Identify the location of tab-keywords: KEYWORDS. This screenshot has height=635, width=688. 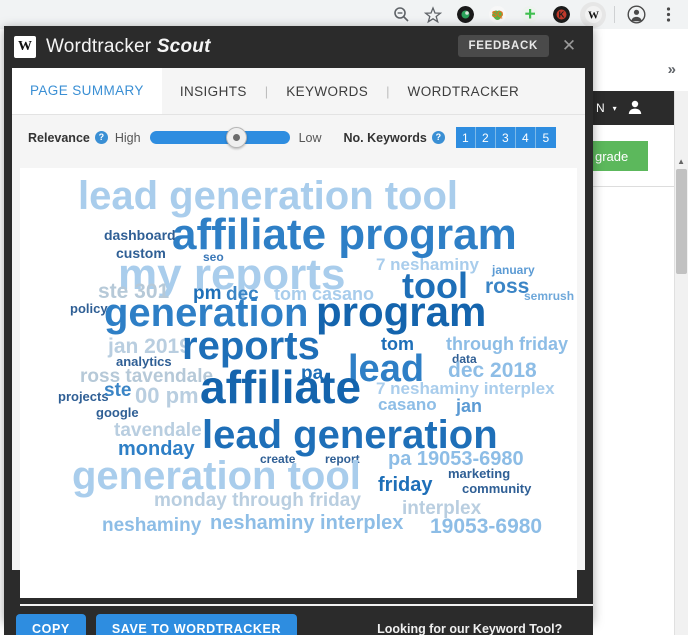
(327, 91).